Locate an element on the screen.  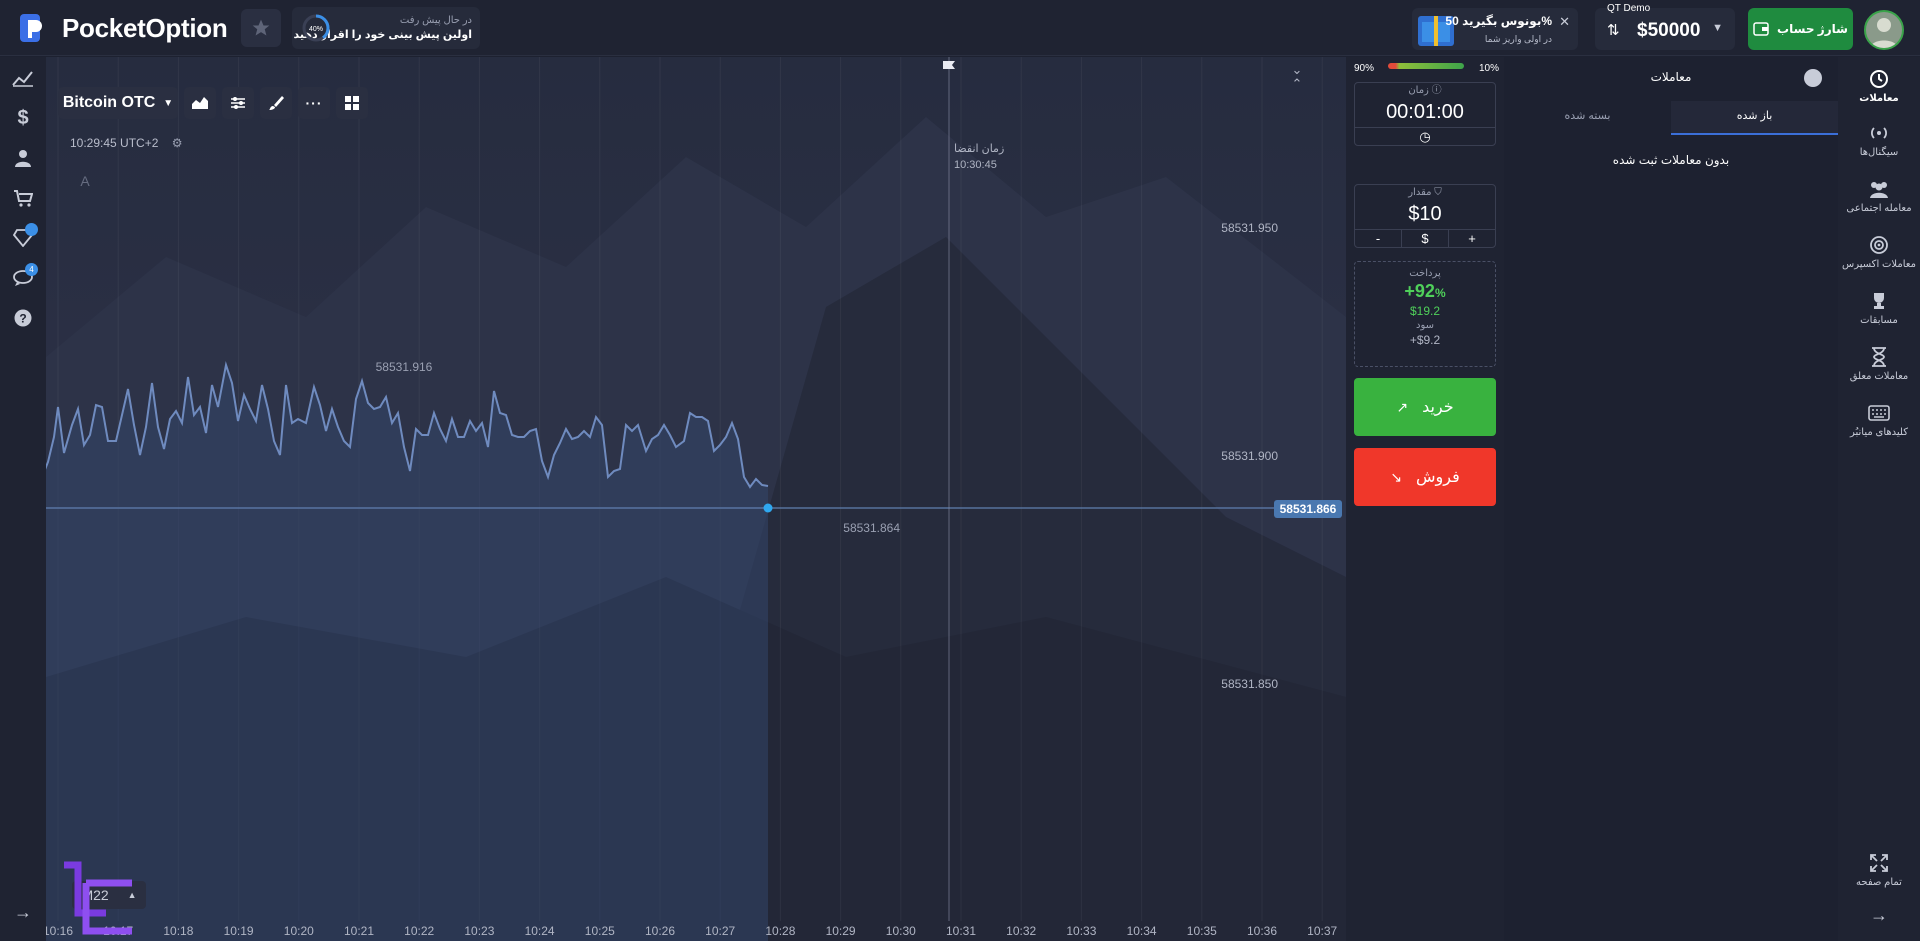
trades-tabs: بسته شده باز شده is located at coordinates (1671, 118).